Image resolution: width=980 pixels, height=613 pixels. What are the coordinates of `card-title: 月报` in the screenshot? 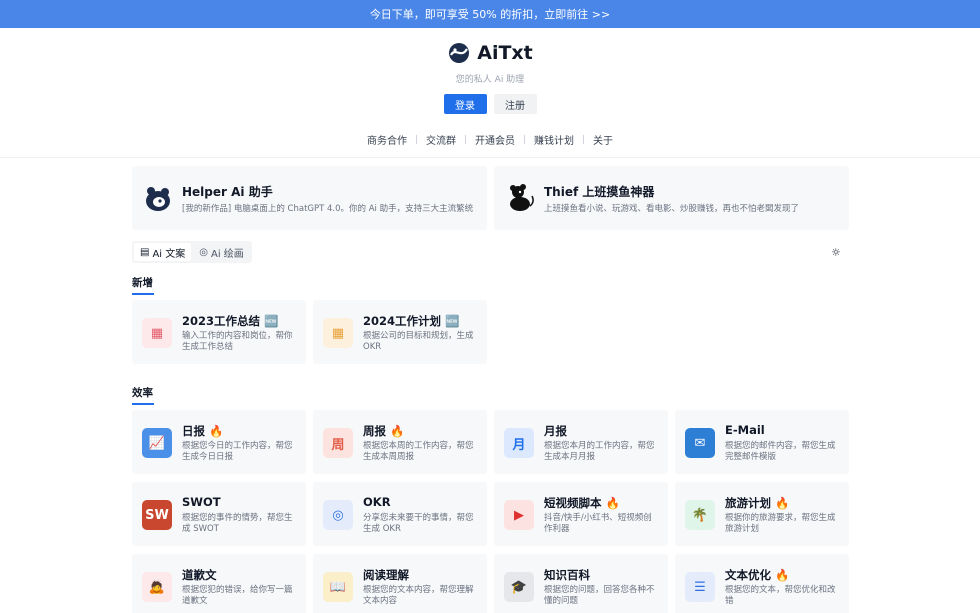 It's located at (555, 431).